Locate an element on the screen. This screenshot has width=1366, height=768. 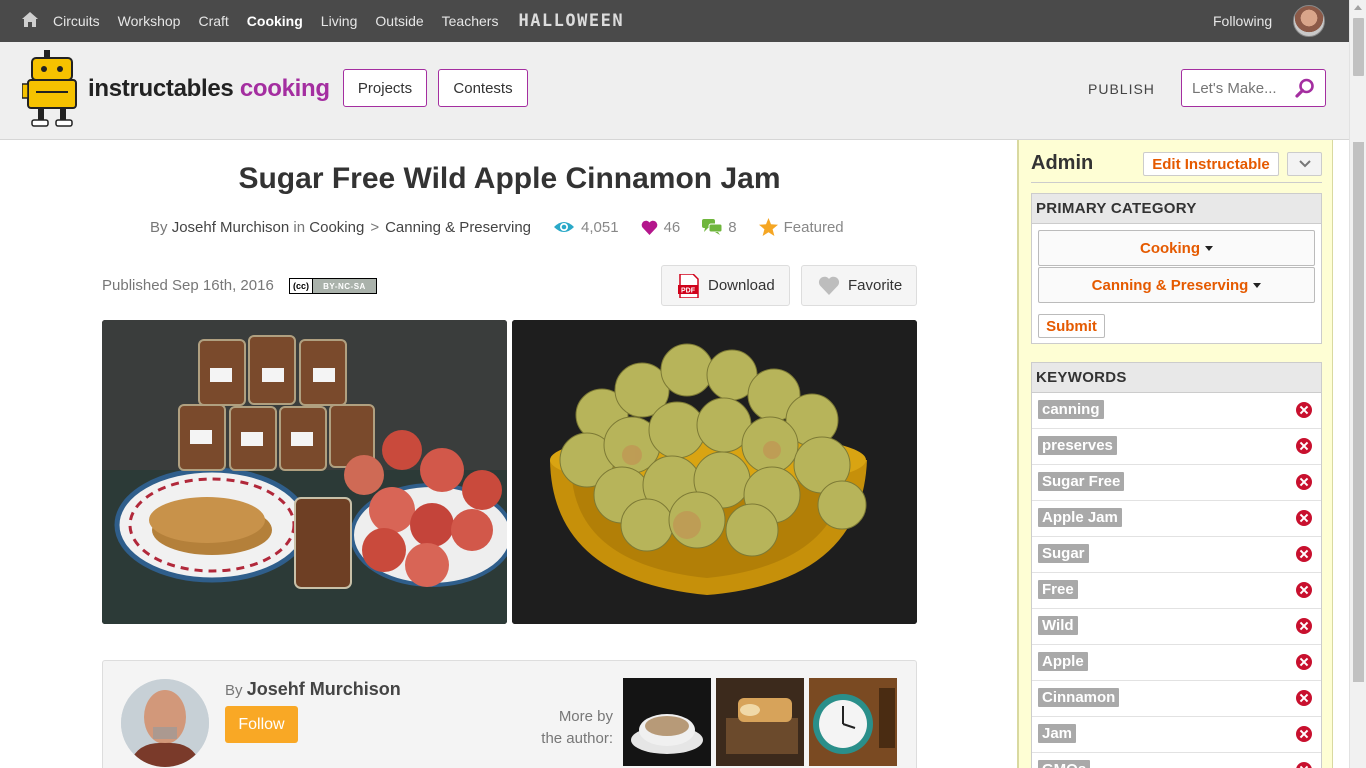
follow-button: Follow is located at coordinates (261, 724).